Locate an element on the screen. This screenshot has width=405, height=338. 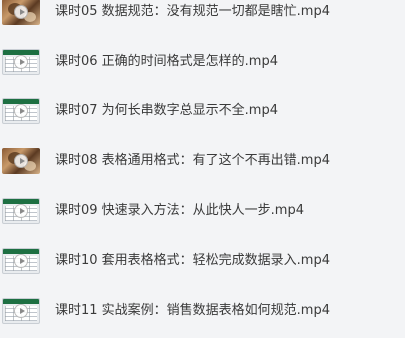
lesson-title: 课时11 实战案例：销售数据表格如何规范.mp4 is located at coordinates (192, 310).